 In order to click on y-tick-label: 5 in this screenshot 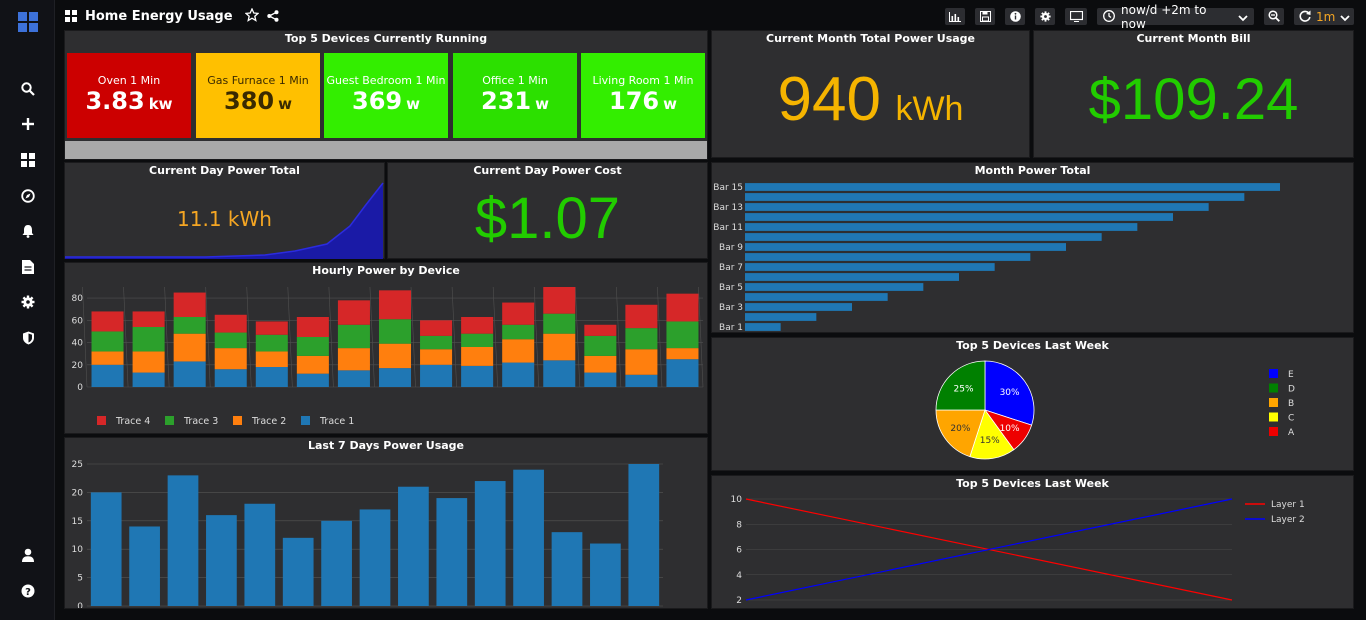, I will do `click(80, 579)`.